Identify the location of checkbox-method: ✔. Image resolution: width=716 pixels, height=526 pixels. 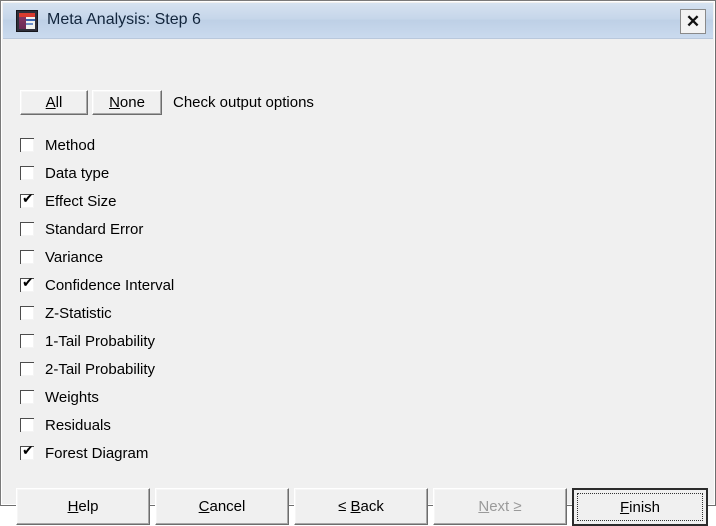
(27, 145).